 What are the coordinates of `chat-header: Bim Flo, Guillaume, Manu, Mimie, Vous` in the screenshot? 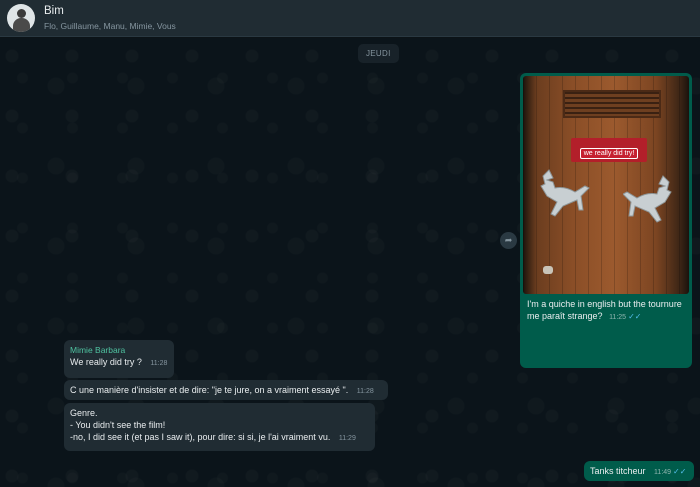 It's located at (350, 18).